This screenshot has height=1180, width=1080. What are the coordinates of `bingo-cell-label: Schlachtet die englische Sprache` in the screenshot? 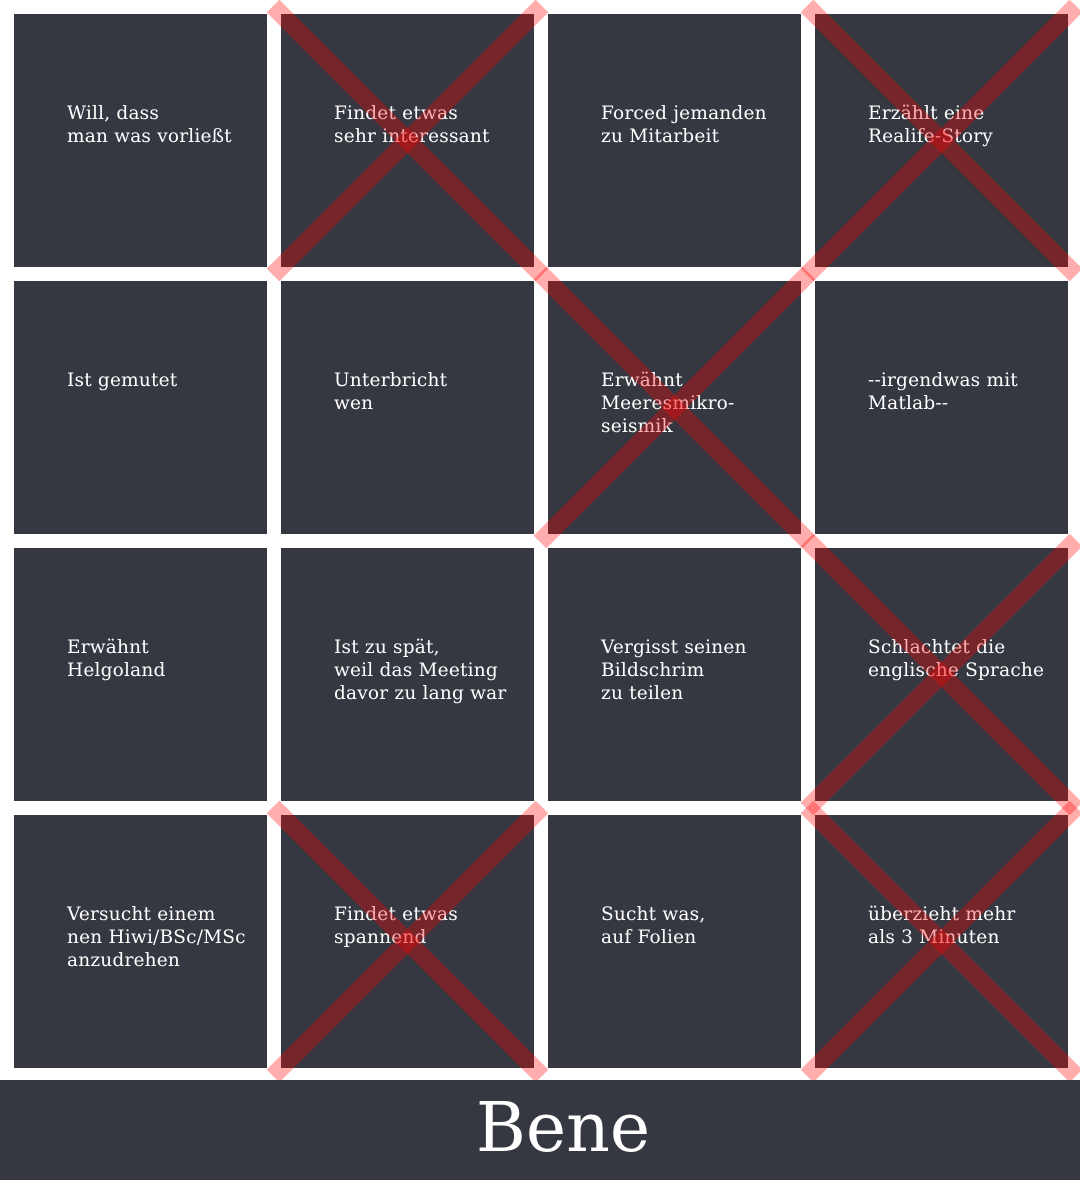 It's located at (956, 659).